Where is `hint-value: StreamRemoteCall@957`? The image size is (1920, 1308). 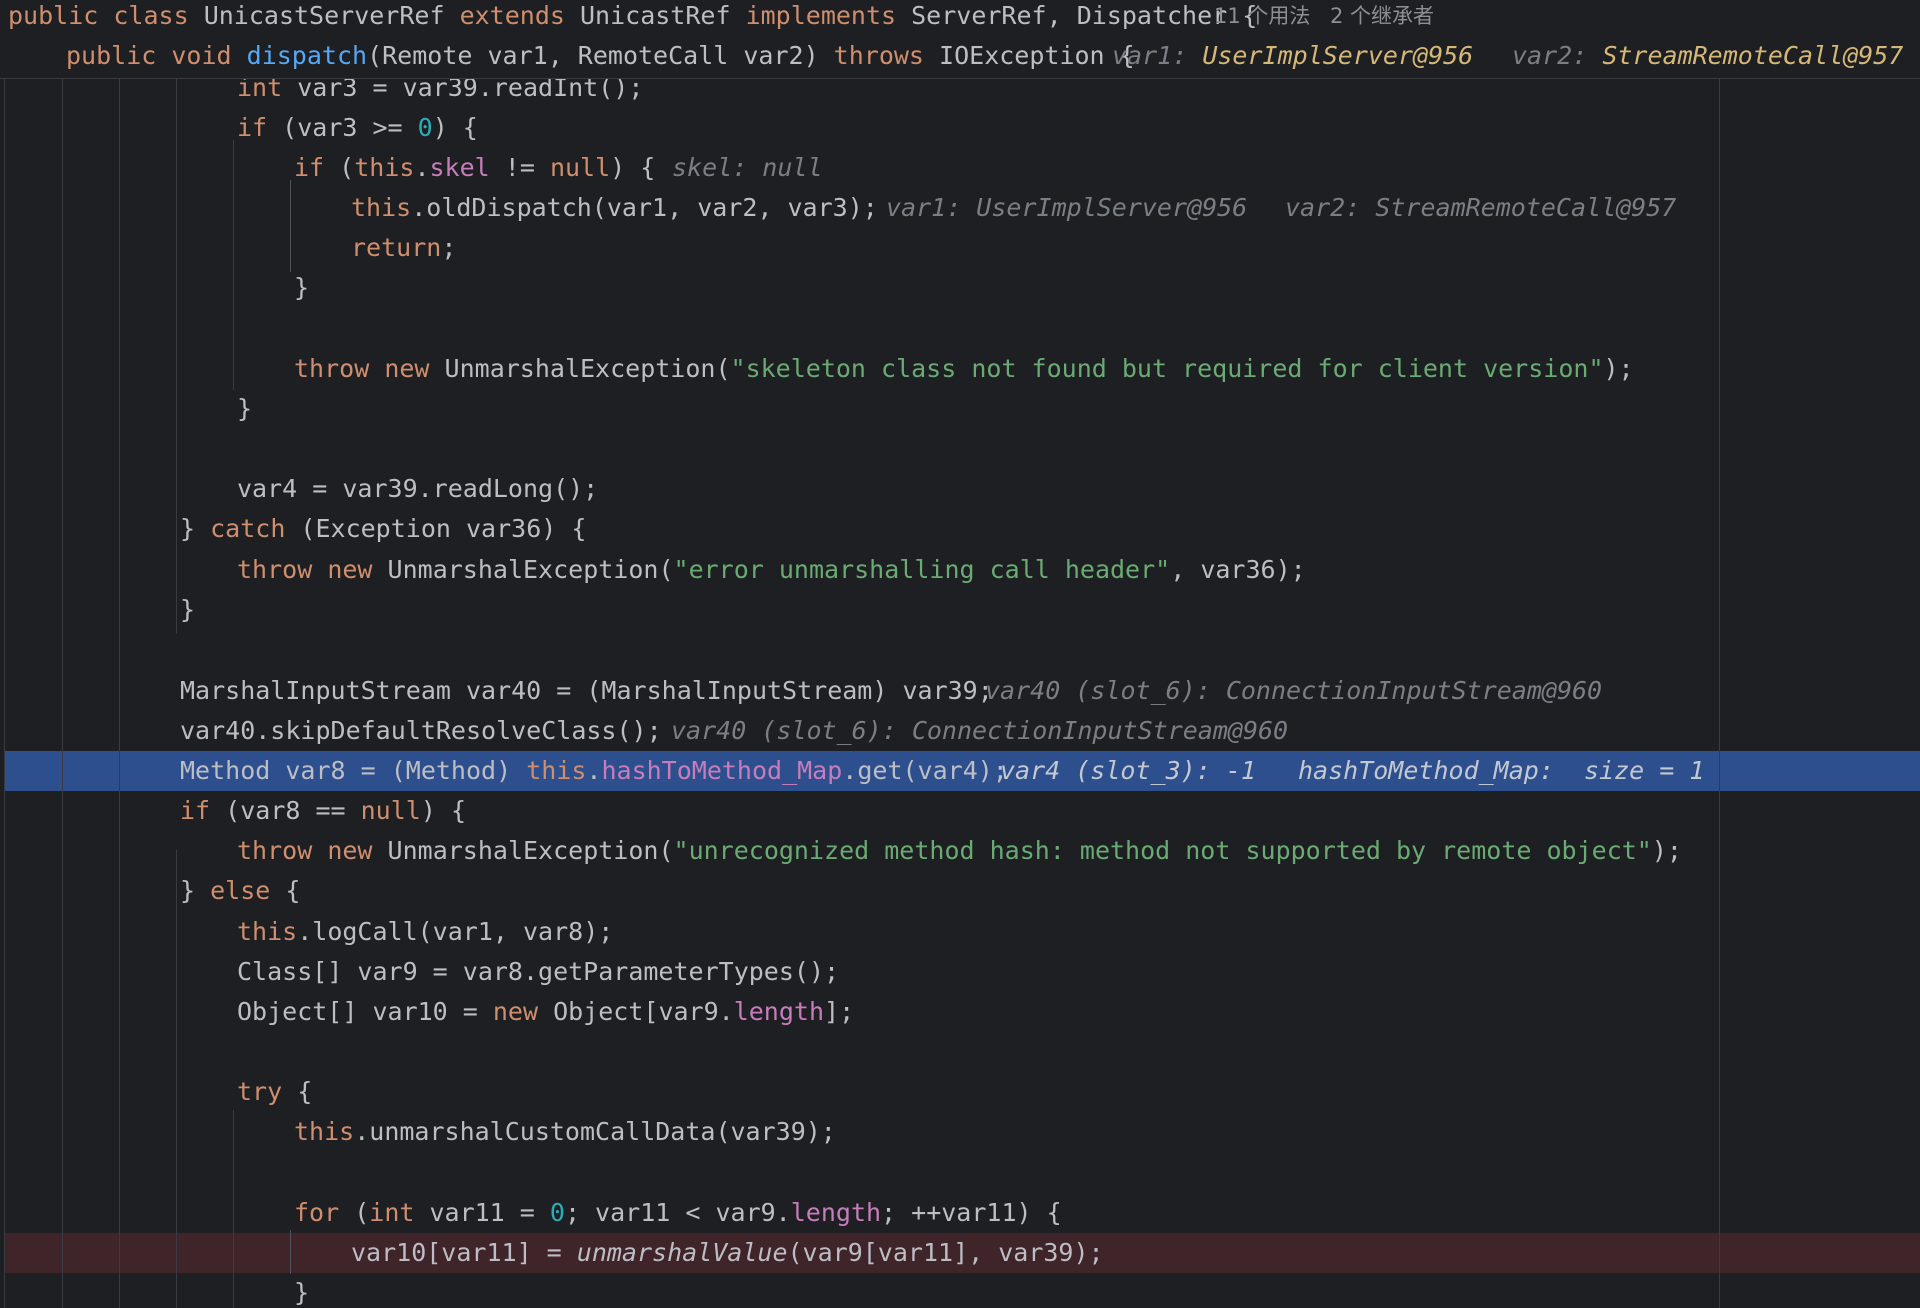 hint-value: StreamRemoteCall@957 is located at coordinates (1753, 55).